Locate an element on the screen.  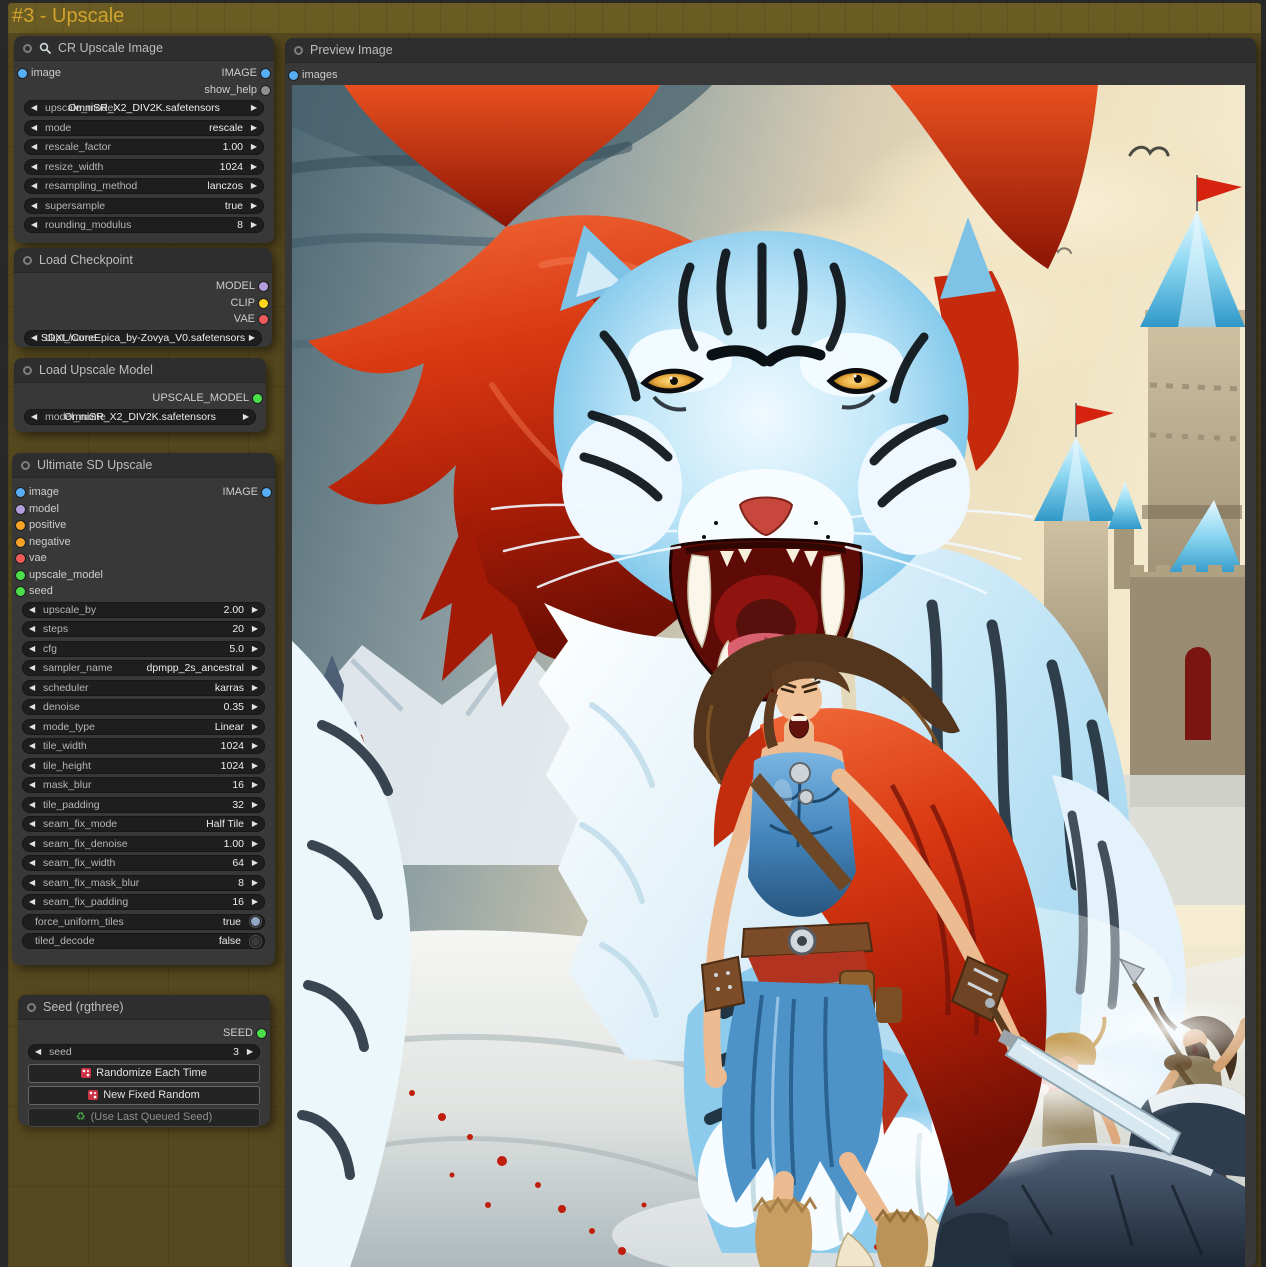
input-port-images is located at coordinates (293, 75).